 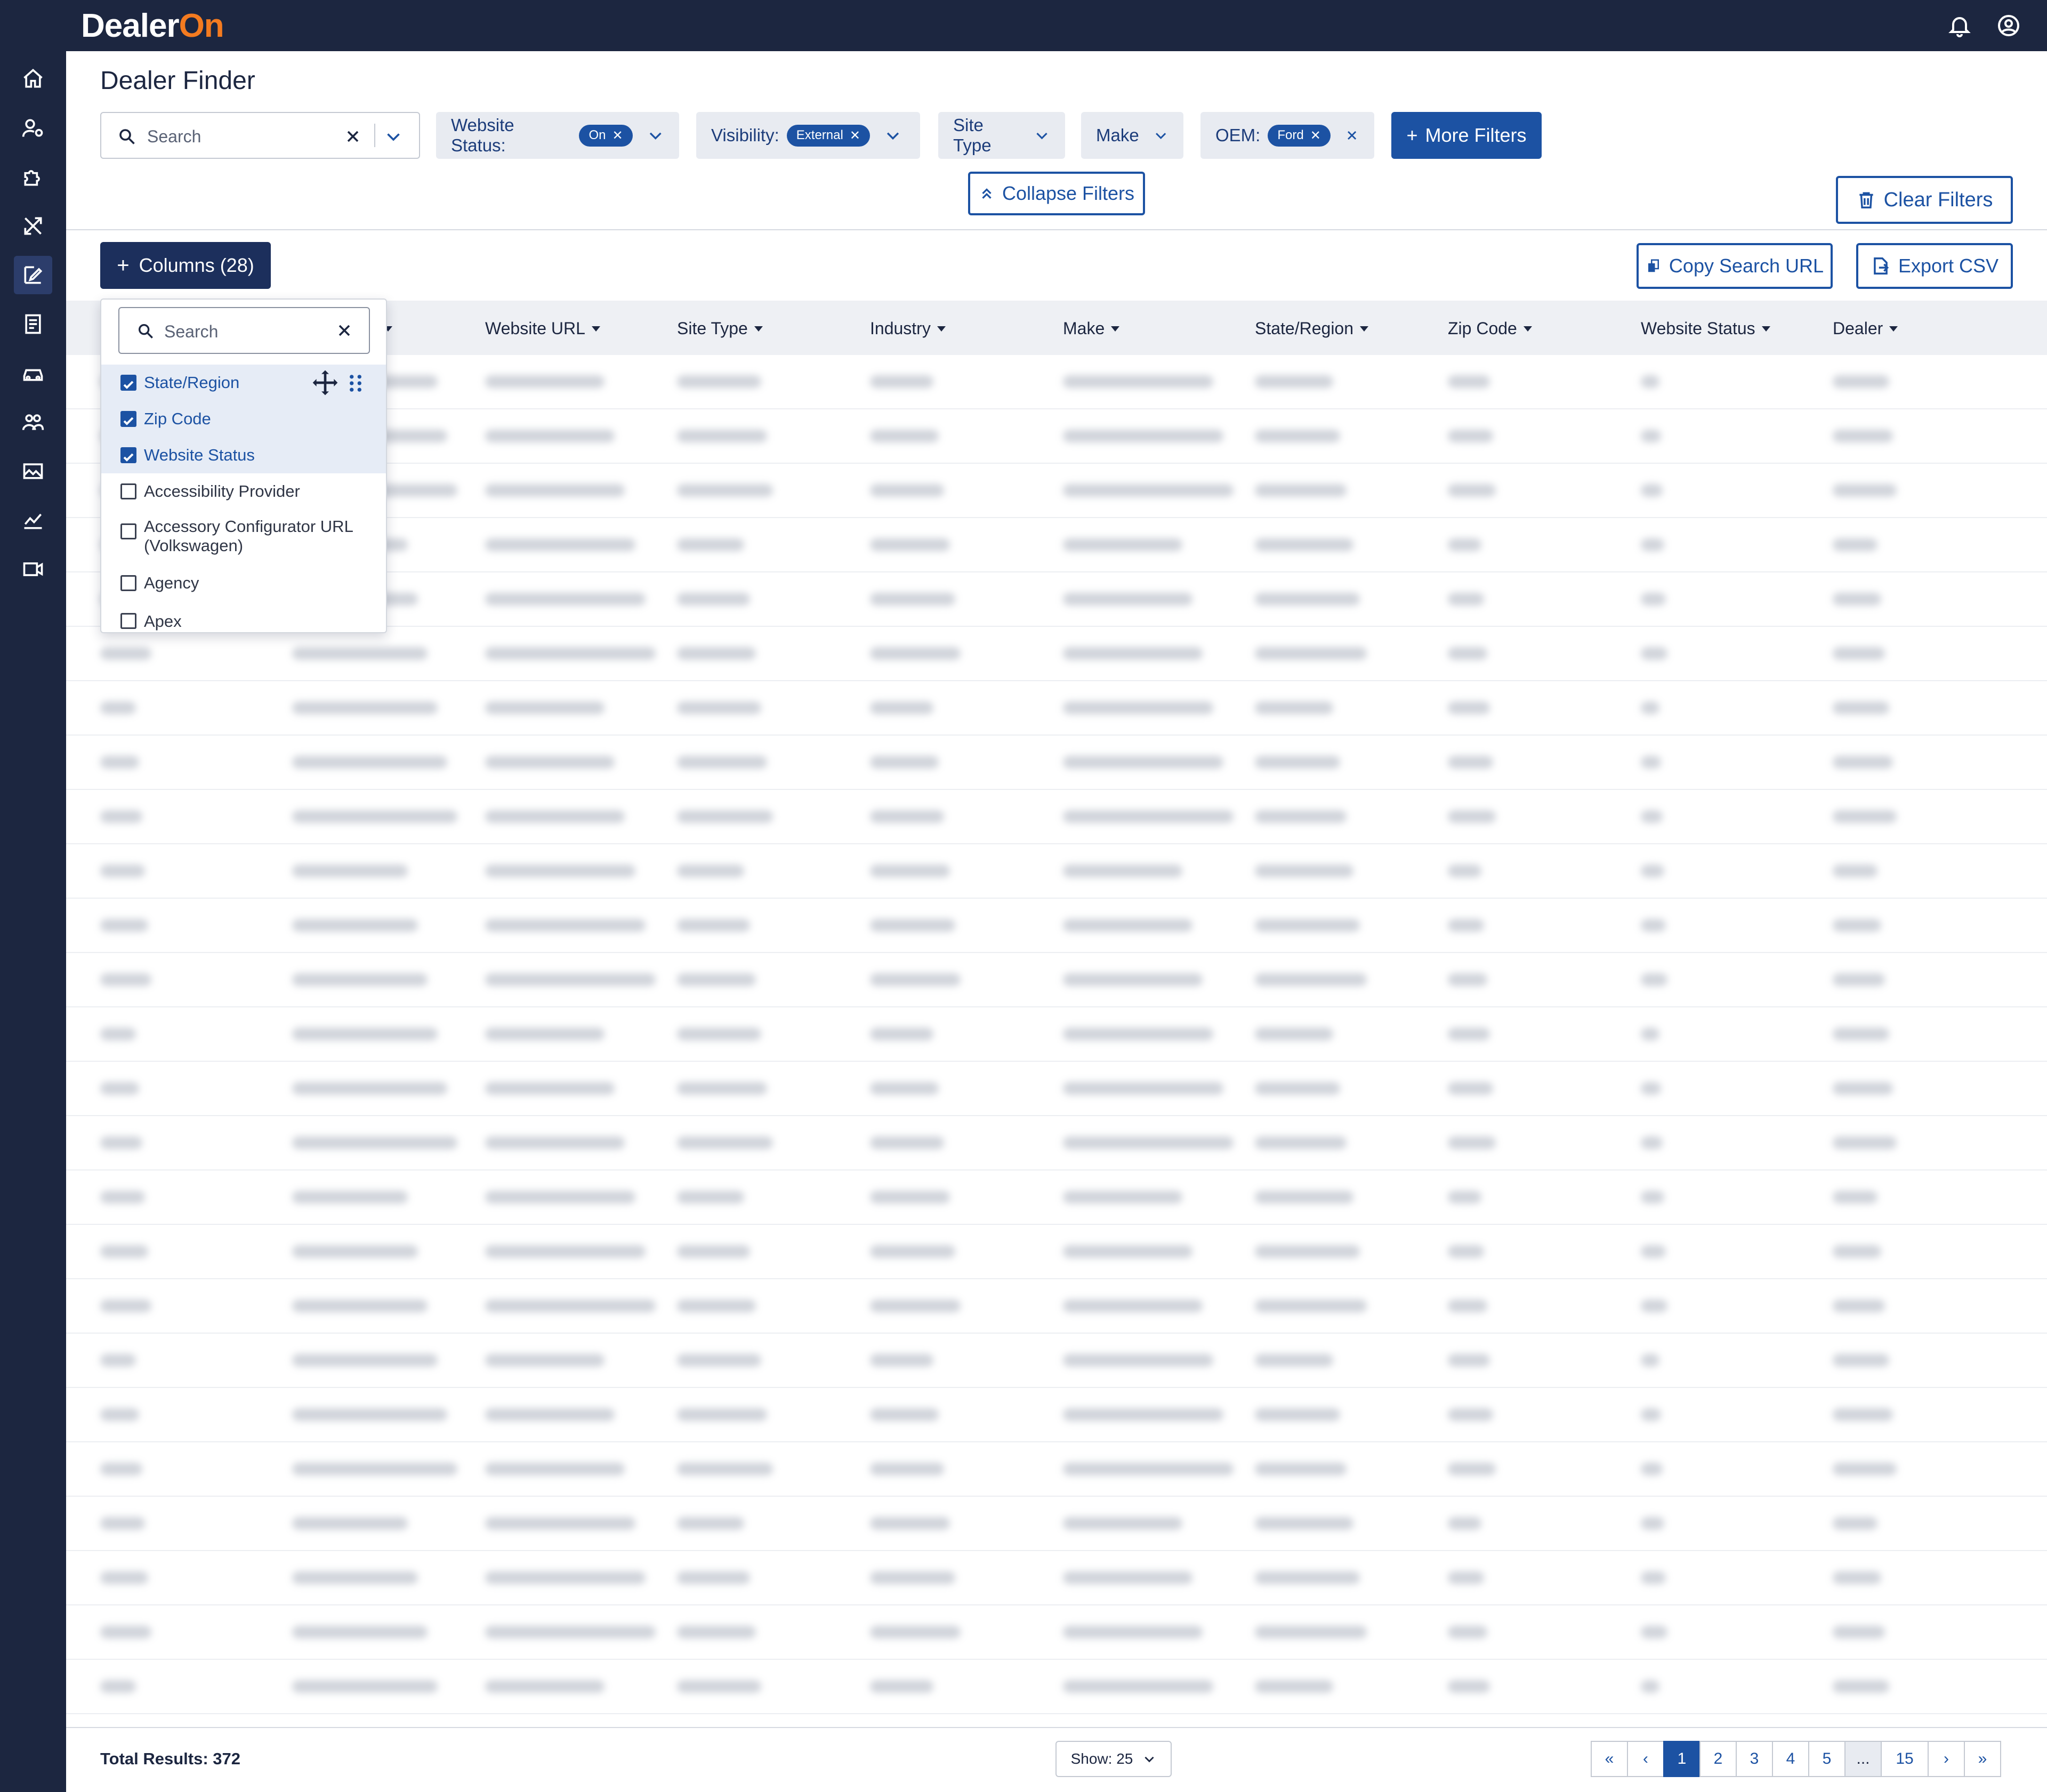 What do you see at coordinates (33, 79) in the screenshot?
I see `home-icon` at bounding box center [33, 79].